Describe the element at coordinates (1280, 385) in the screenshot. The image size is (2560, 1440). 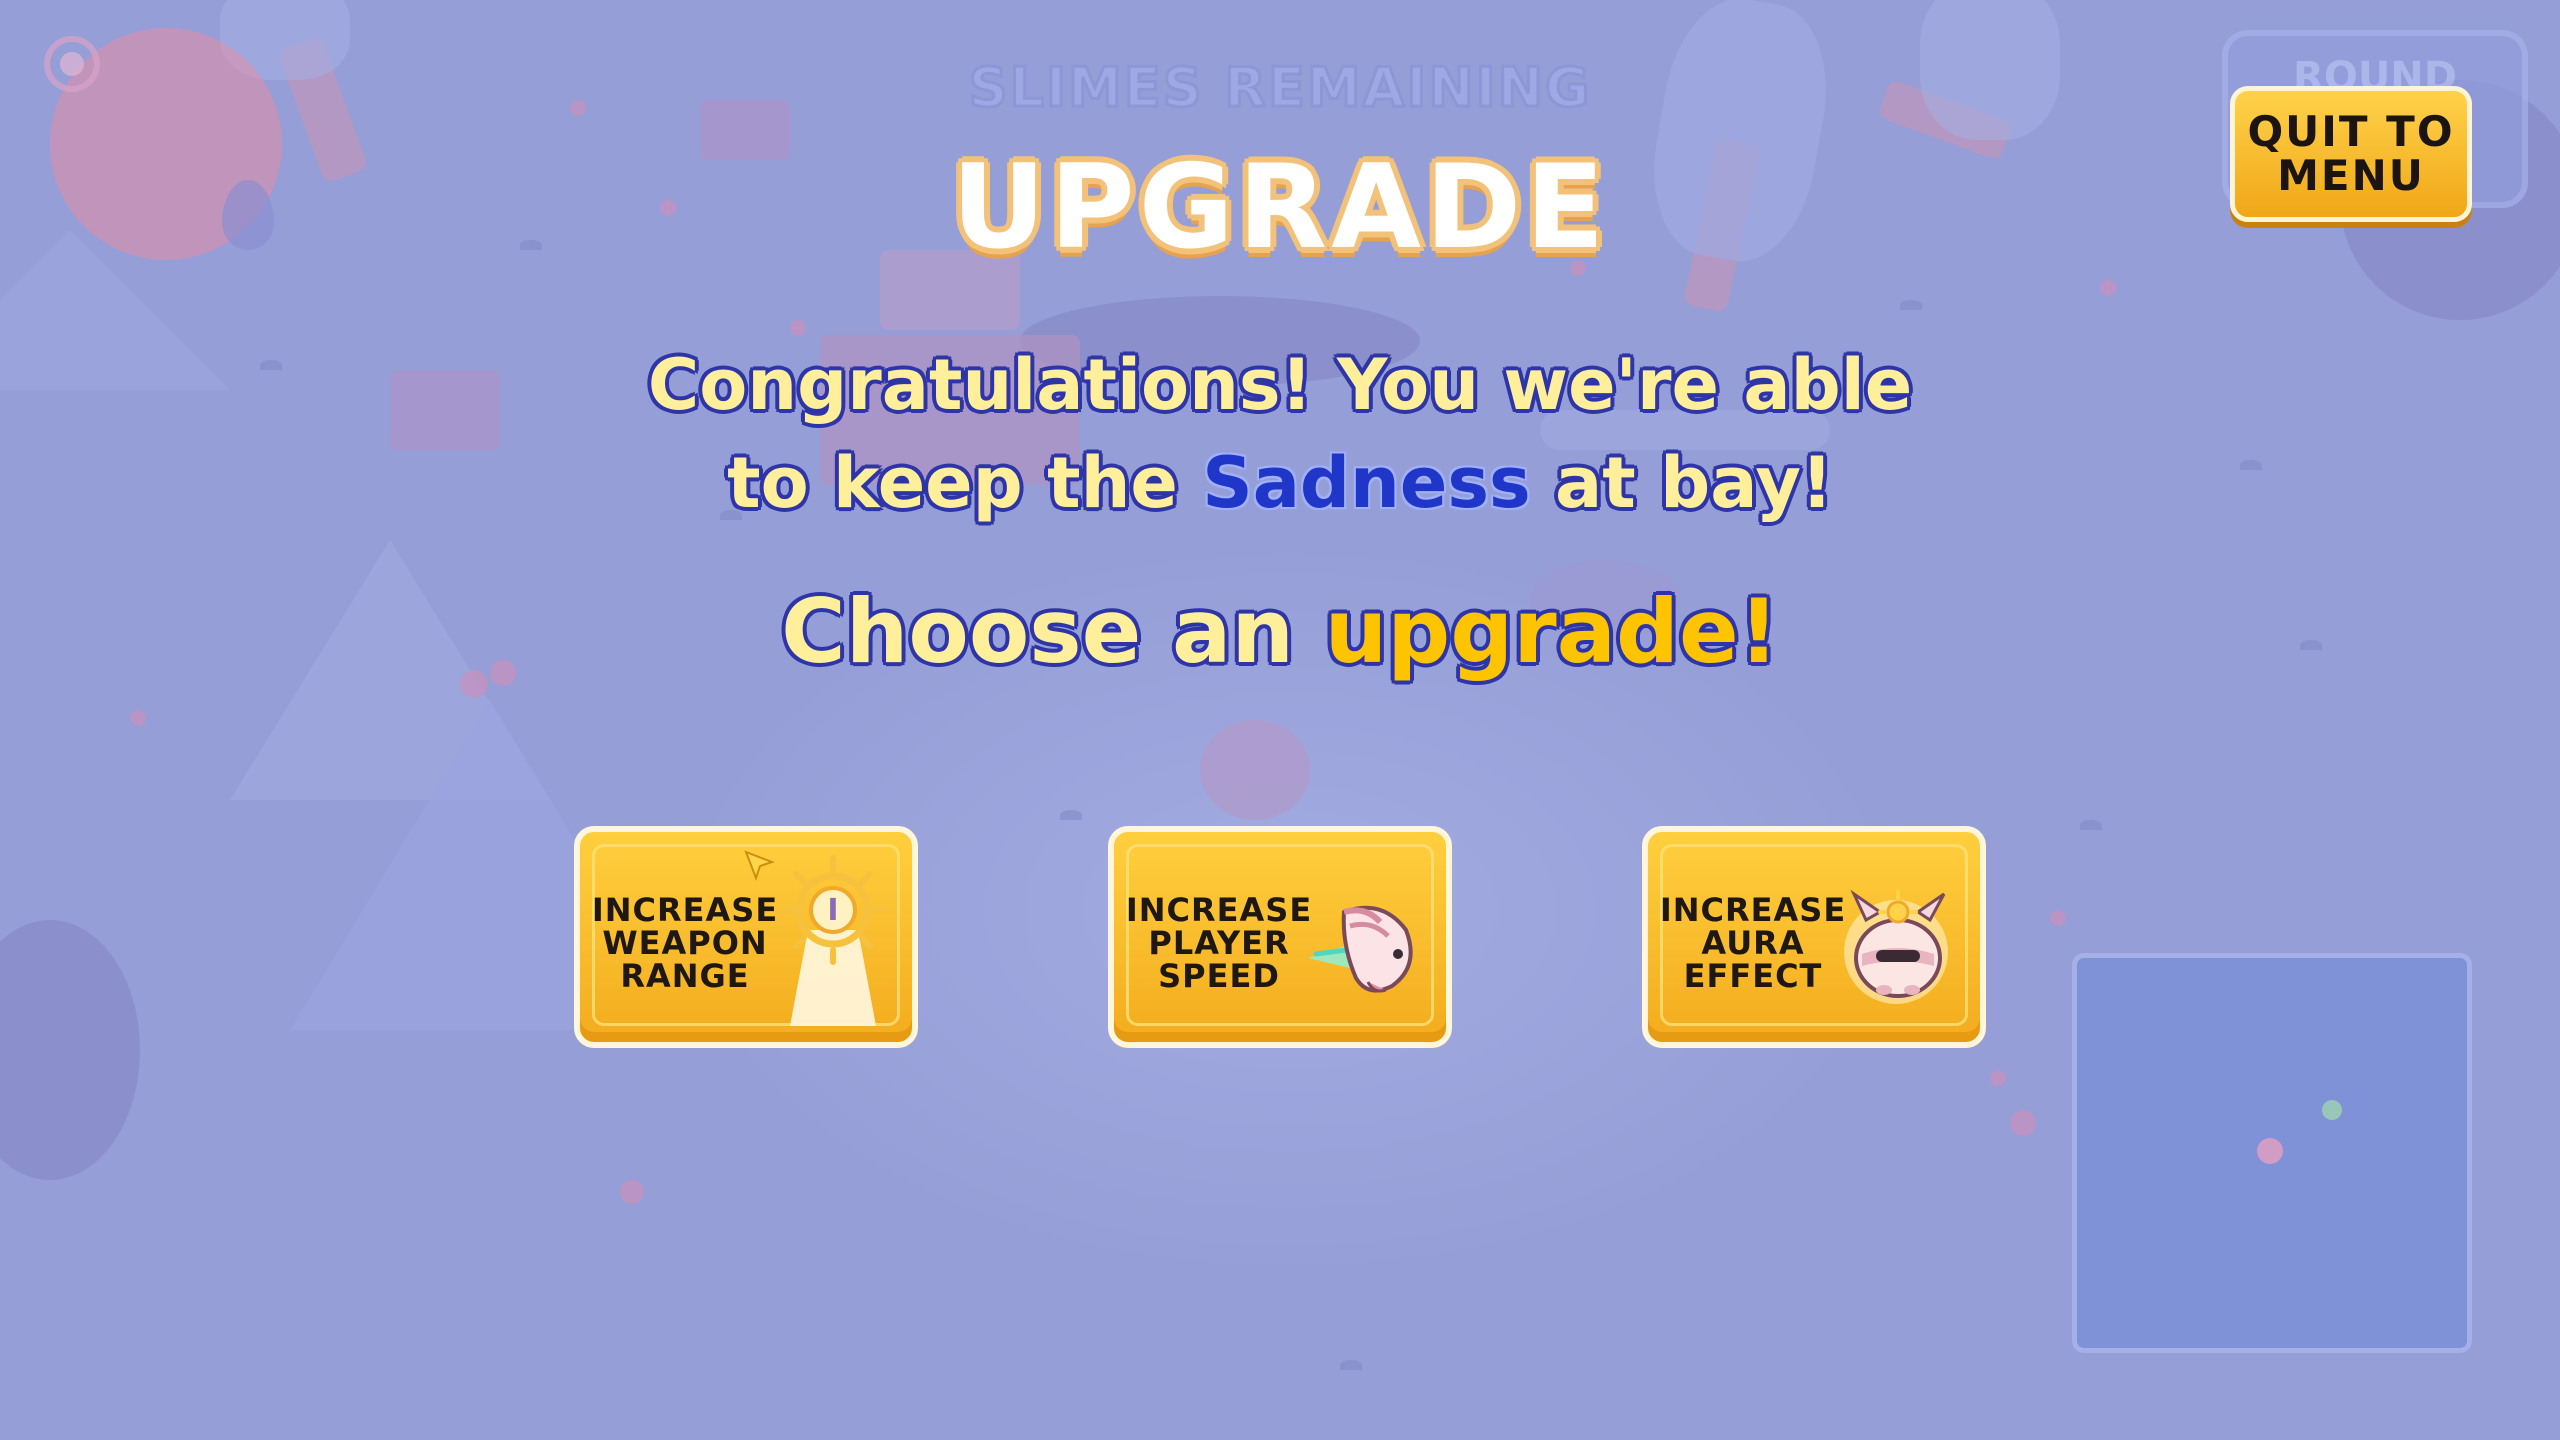
I see `congrats-line-1: Congratulations! You we're able` at that location.